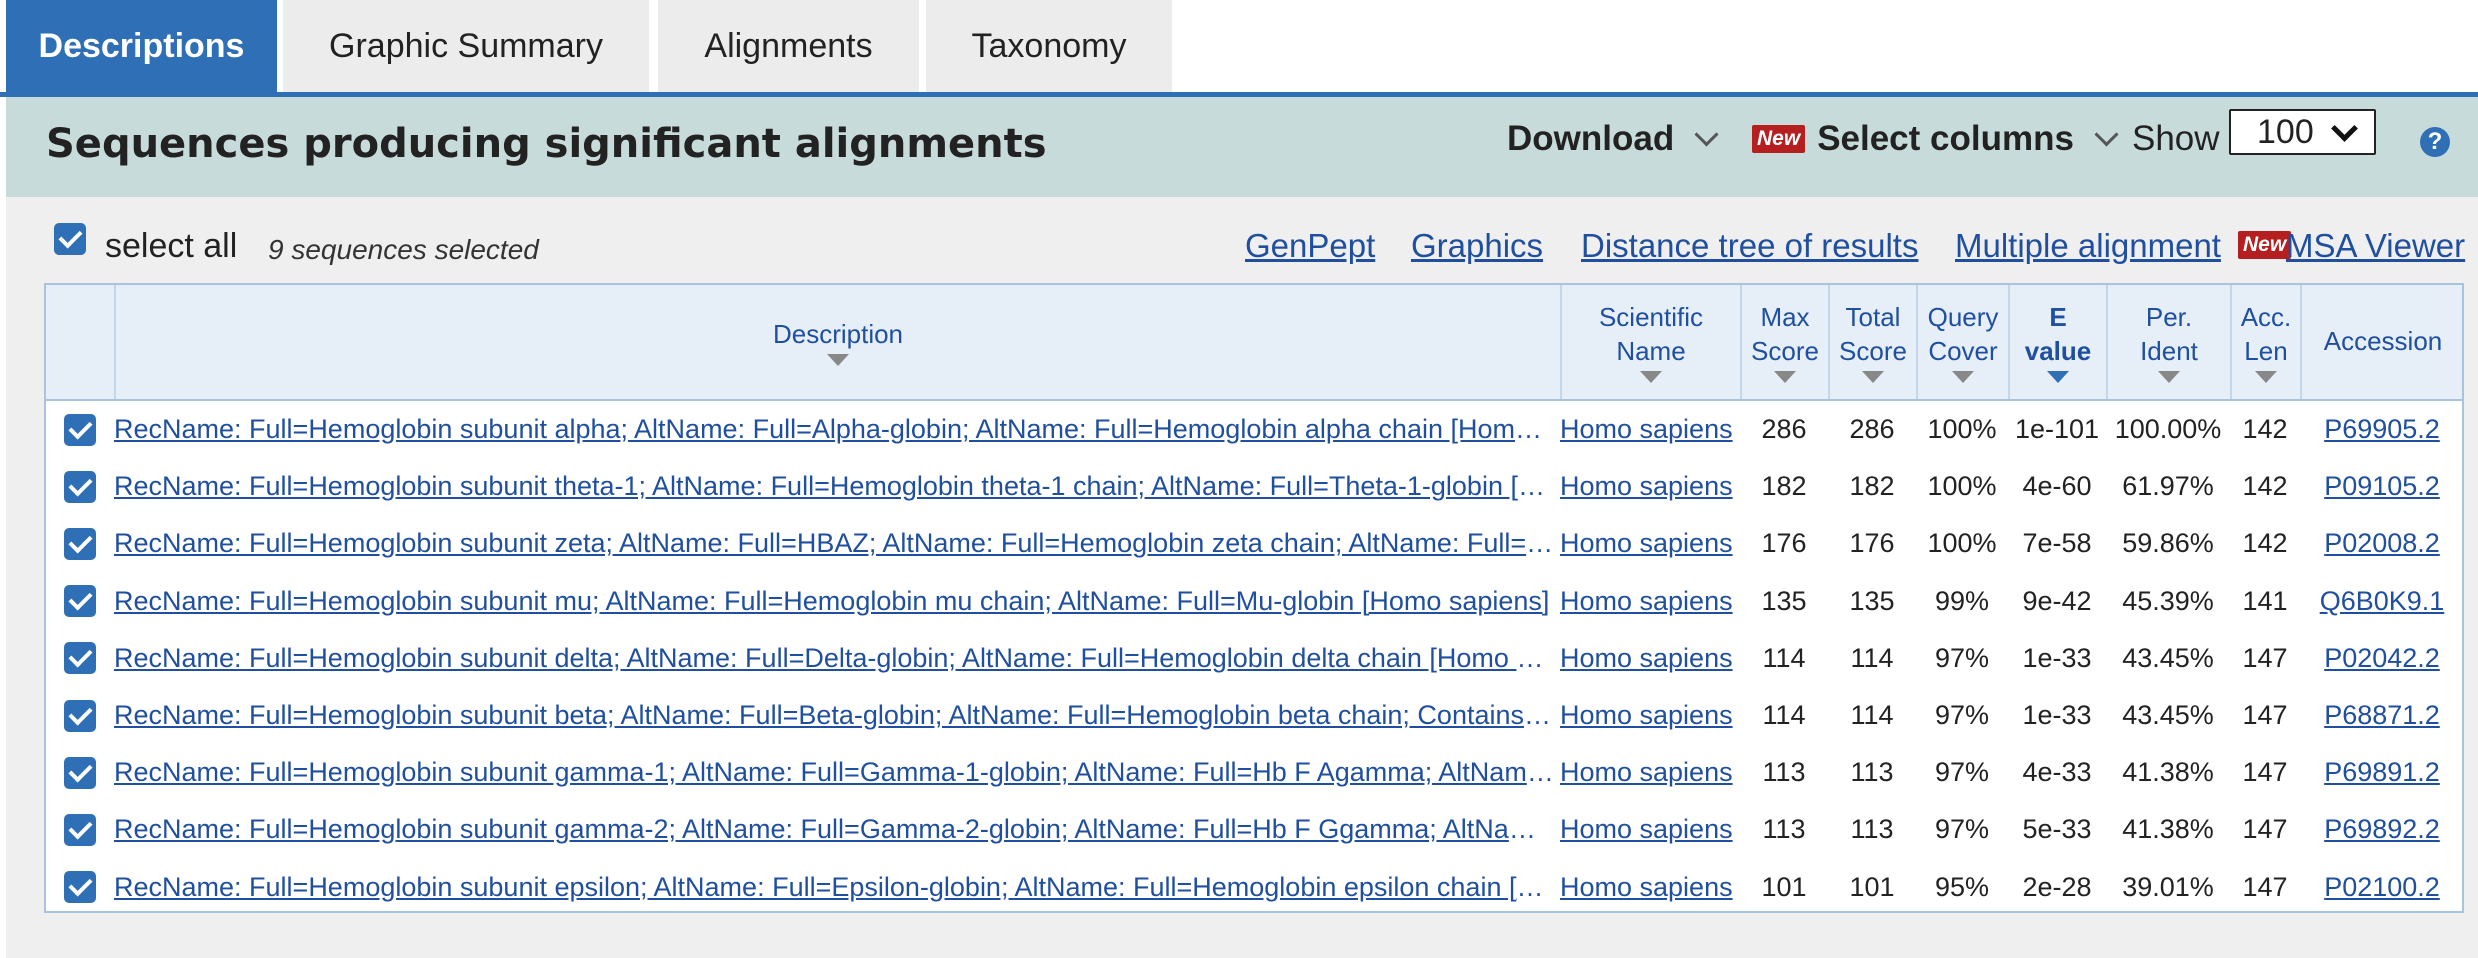  What do you see at coordinates (2168, 886) in the screenshot?
I see `per-ident-cell: 39.01%` at bounding box center [2168, 886].